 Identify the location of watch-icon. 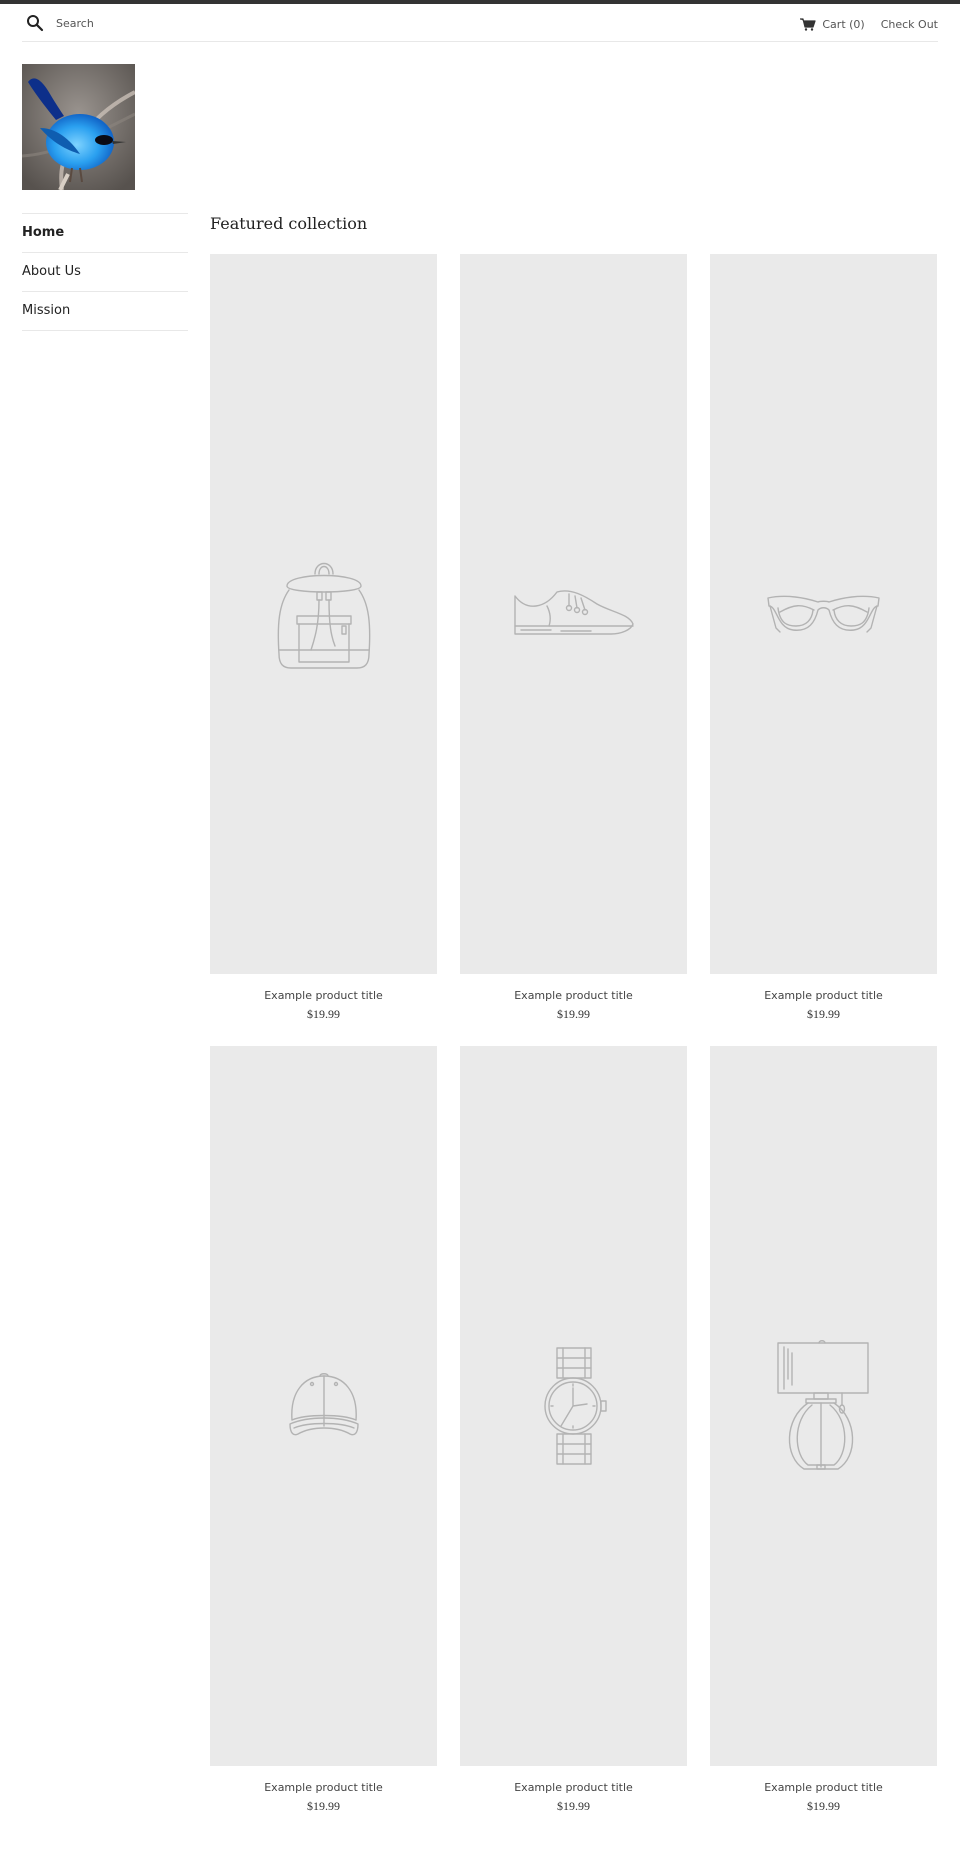
(575, 1406).